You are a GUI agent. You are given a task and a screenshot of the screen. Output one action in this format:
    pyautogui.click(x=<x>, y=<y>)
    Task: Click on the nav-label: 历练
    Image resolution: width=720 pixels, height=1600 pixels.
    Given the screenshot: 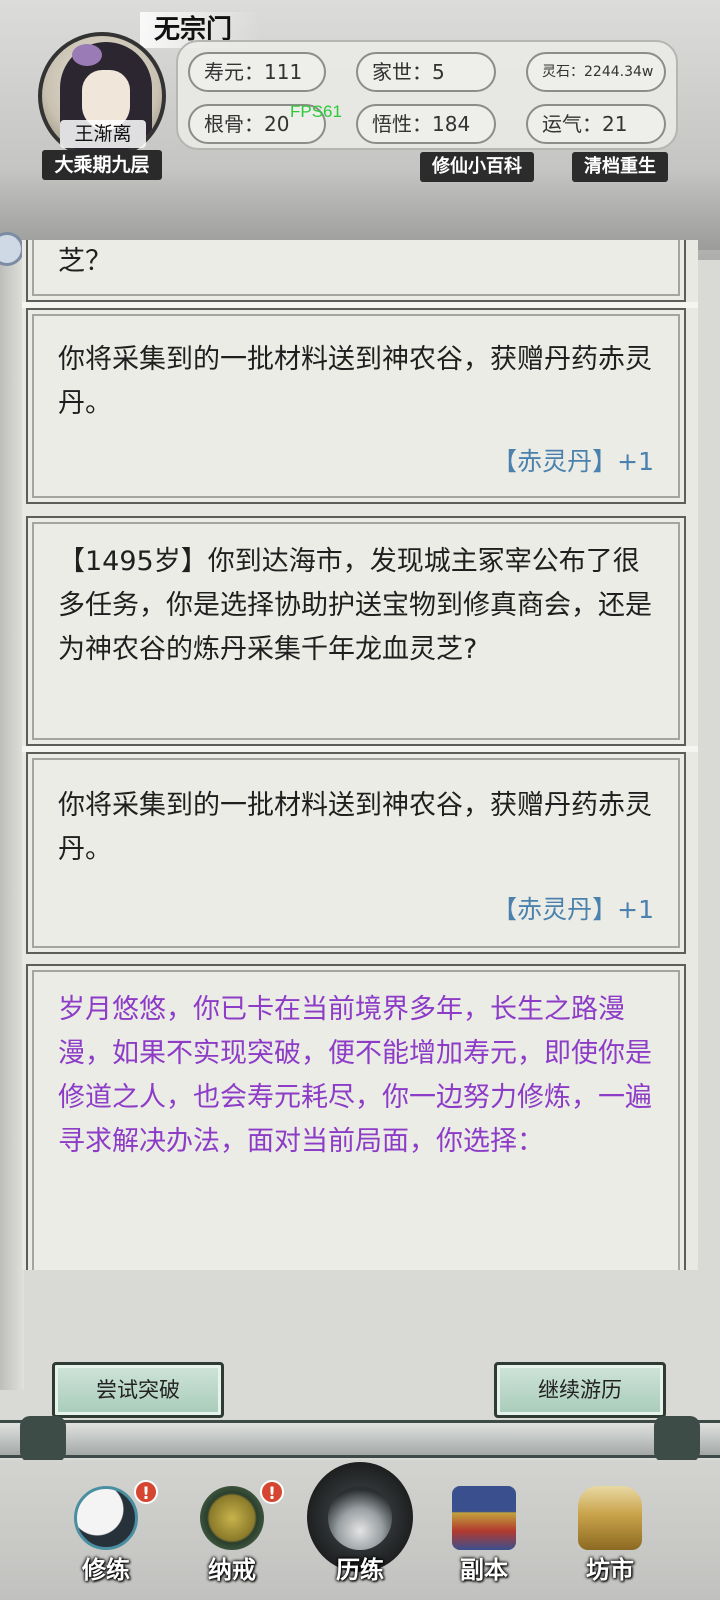 What is the action you would take?
    pyautogui.click(x=360, y=1570)
    